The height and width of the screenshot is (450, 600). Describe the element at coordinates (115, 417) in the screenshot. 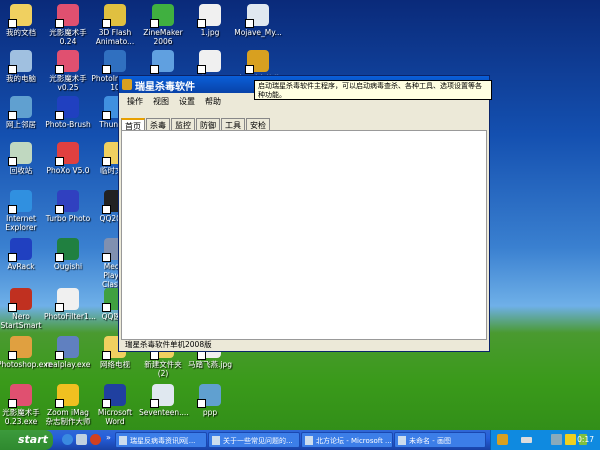

I see `desktop-icon-label: Microsoft Word` at that location.